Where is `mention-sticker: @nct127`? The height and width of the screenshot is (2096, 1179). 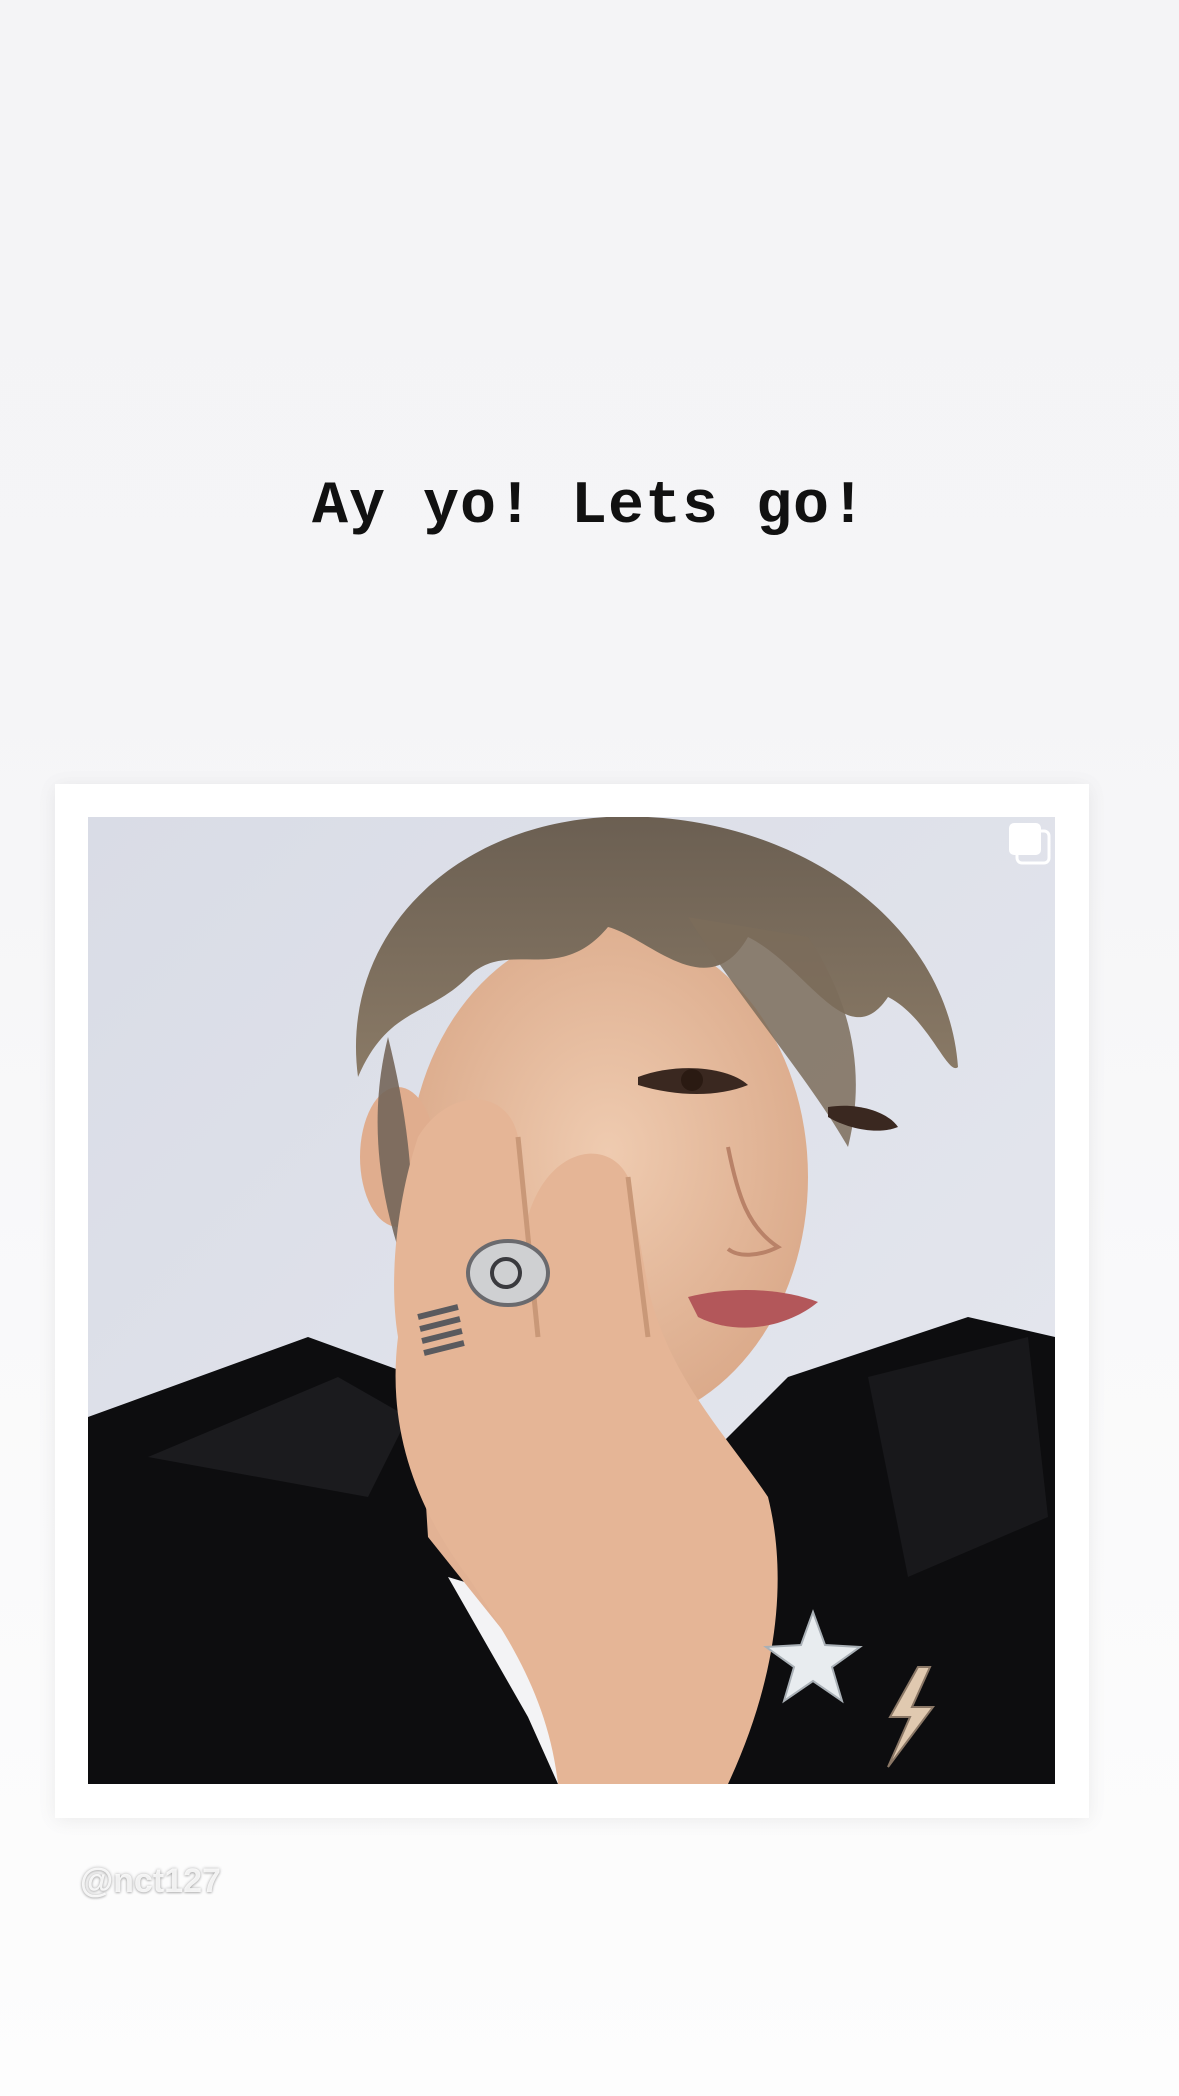 mention-sticker: @nct127 is located at coordinates (150, 1881).